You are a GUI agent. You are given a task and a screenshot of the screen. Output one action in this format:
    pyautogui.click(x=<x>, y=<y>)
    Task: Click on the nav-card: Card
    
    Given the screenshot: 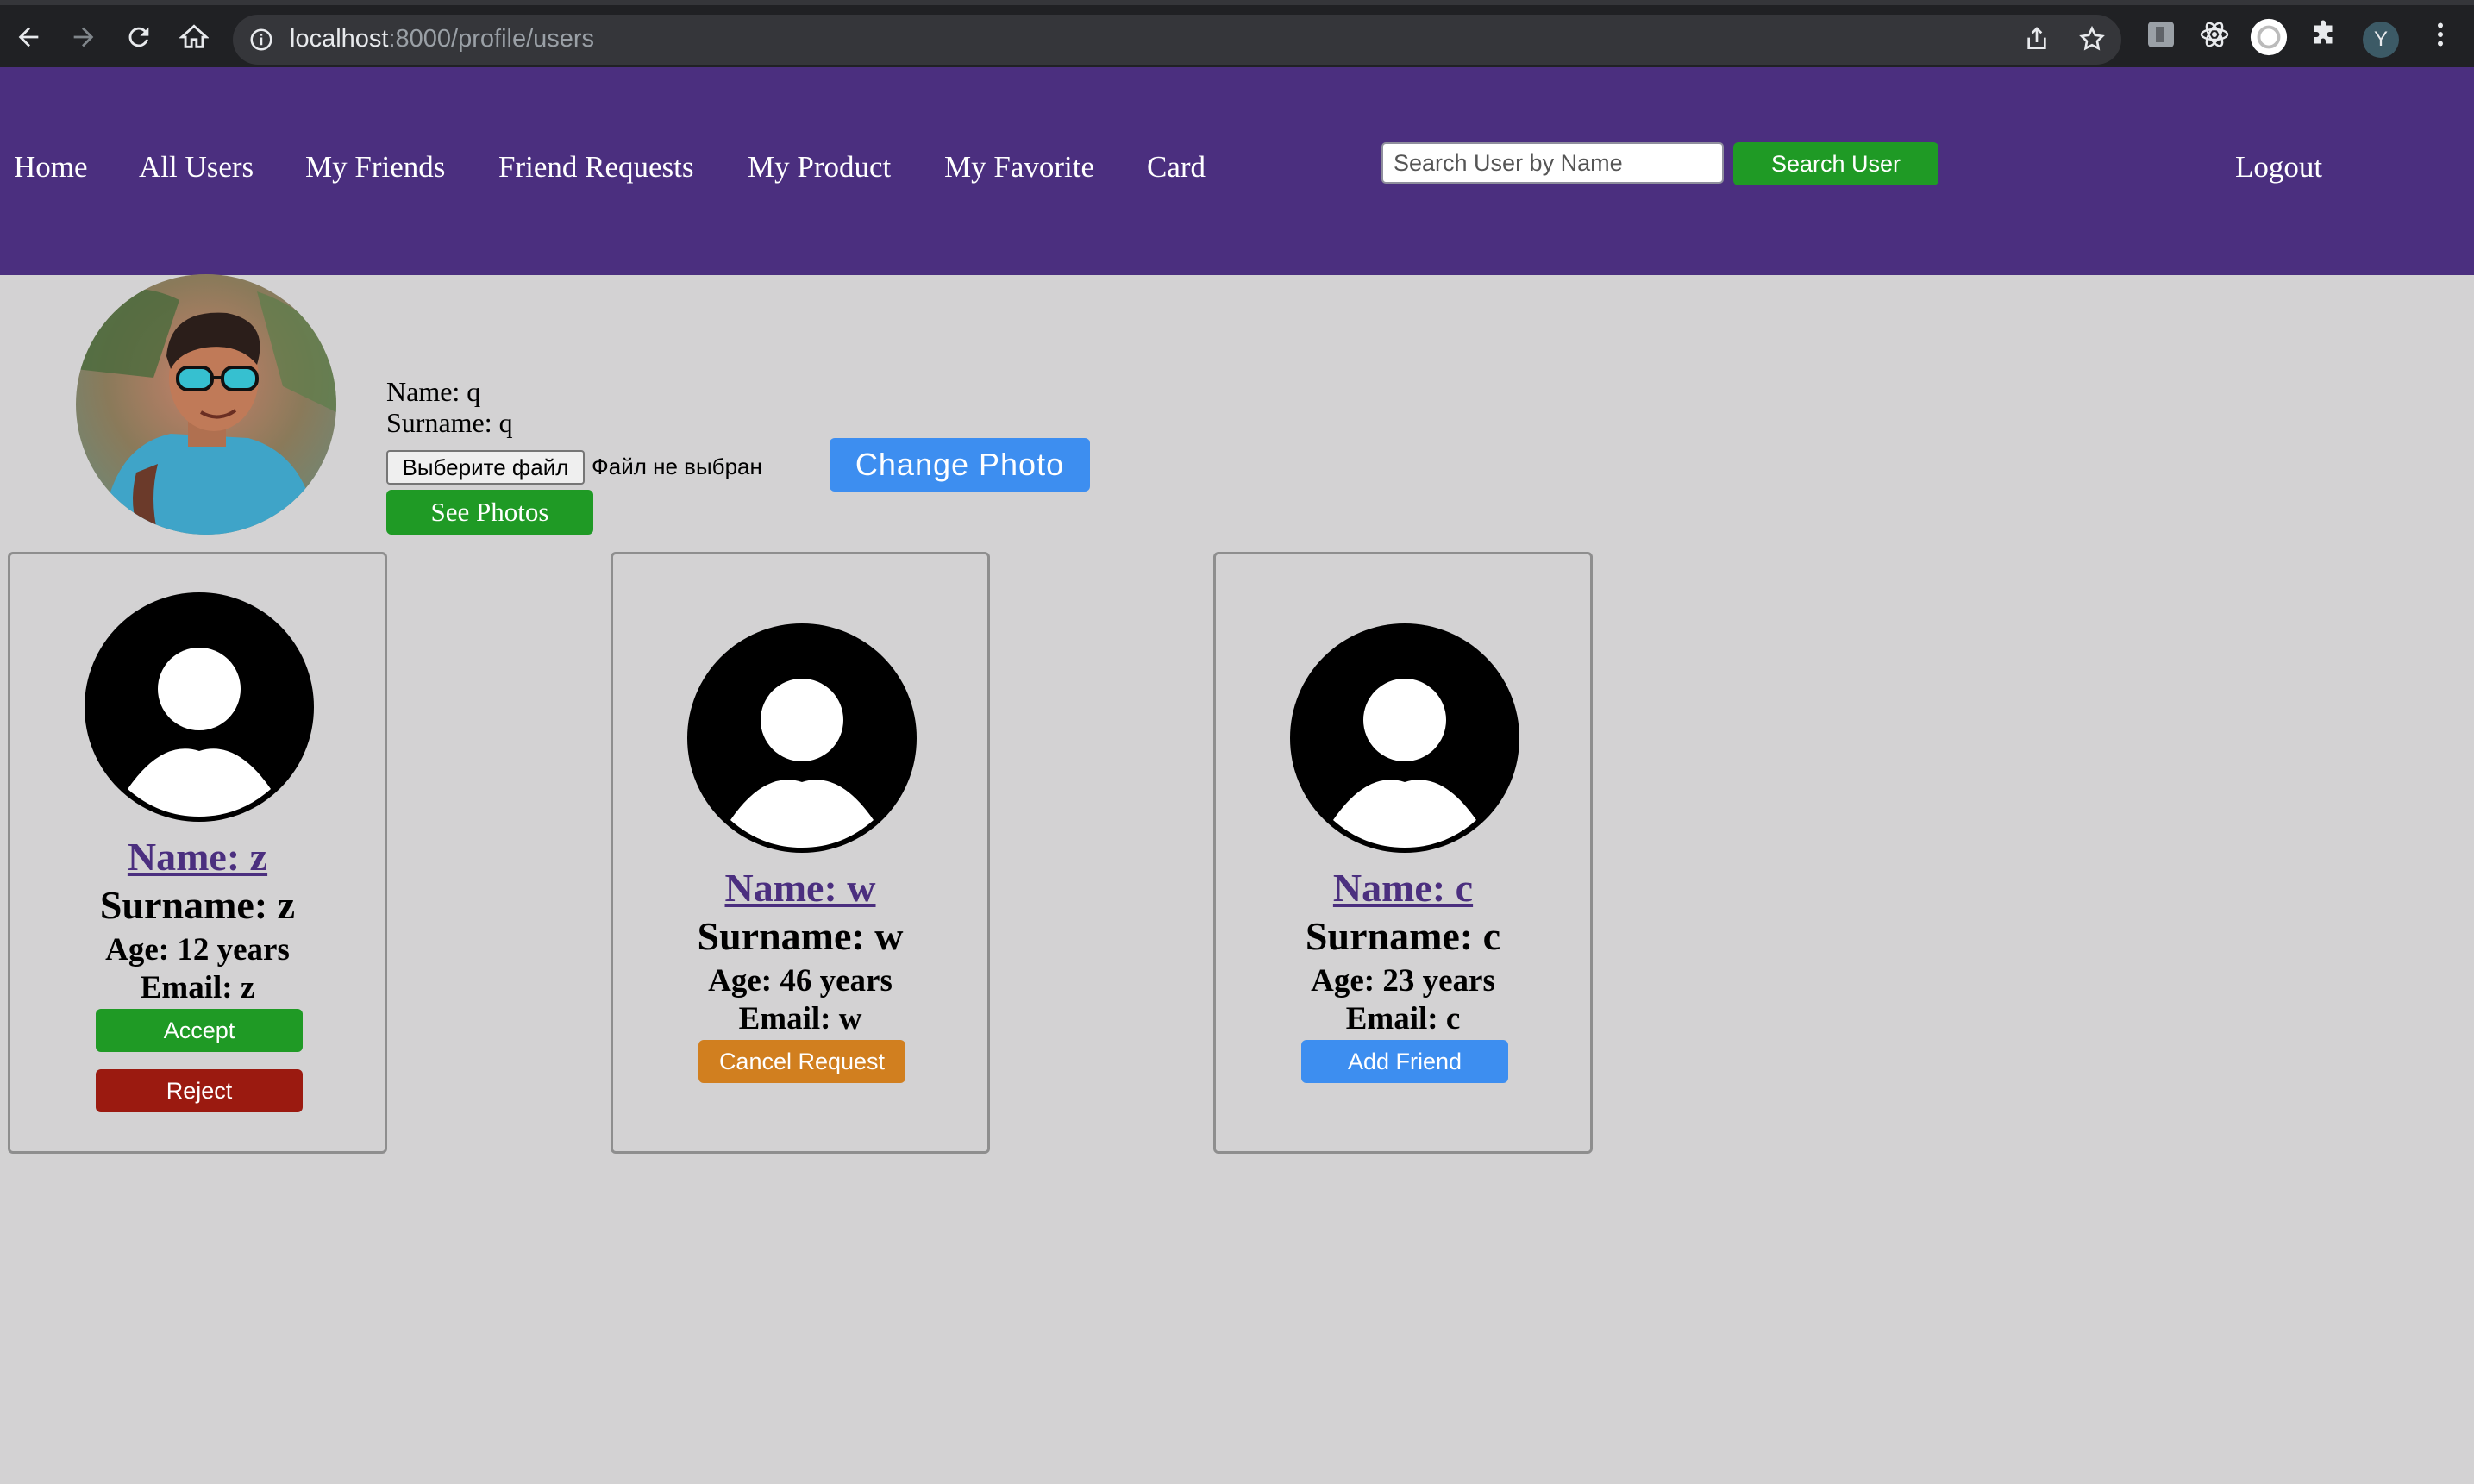 What is the action you would take?
    pyautogui.click(x=1177, y=167)
    